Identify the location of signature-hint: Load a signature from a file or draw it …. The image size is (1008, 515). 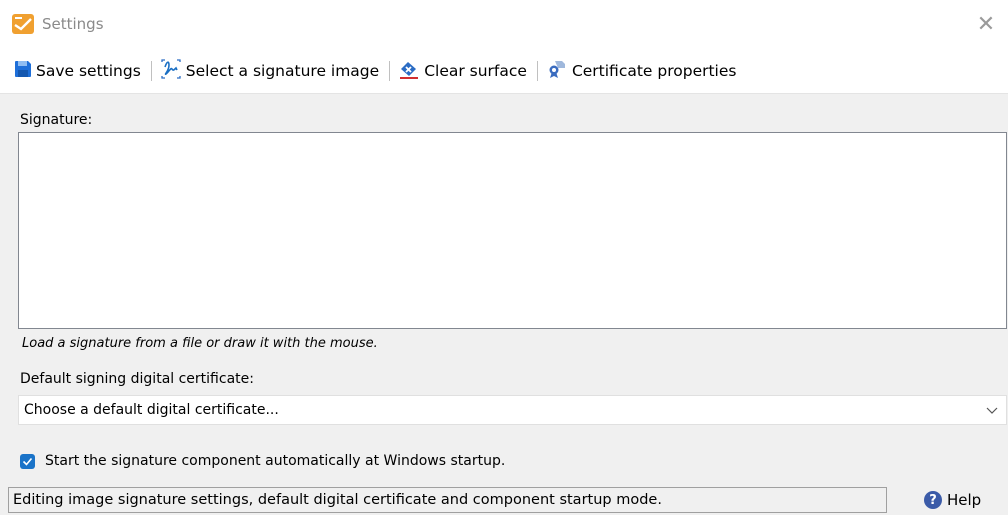
(200, 343).